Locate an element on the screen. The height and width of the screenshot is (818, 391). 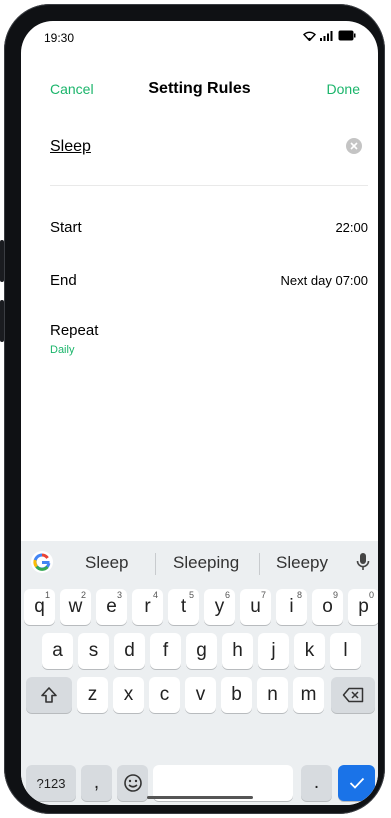
rule-name-input: Sleep is located at coordinates (70, 147).